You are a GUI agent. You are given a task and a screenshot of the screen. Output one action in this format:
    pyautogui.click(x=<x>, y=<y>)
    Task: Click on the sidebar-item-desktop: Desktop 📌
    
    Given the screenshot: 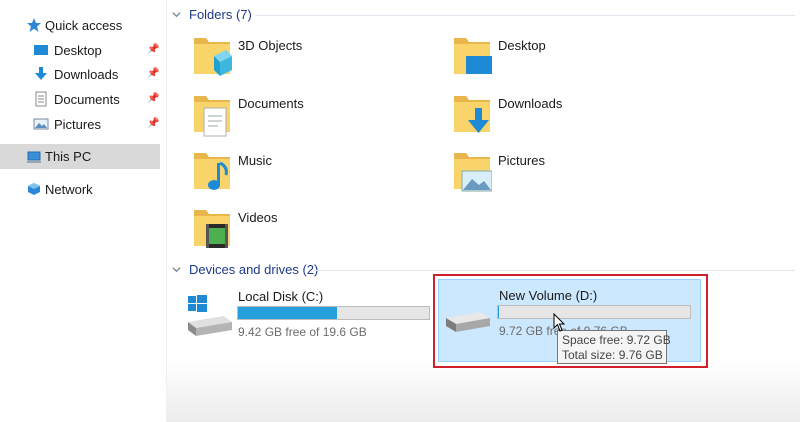 What is the action you would take?
    pyautogui.click(x=80, y=50)
    